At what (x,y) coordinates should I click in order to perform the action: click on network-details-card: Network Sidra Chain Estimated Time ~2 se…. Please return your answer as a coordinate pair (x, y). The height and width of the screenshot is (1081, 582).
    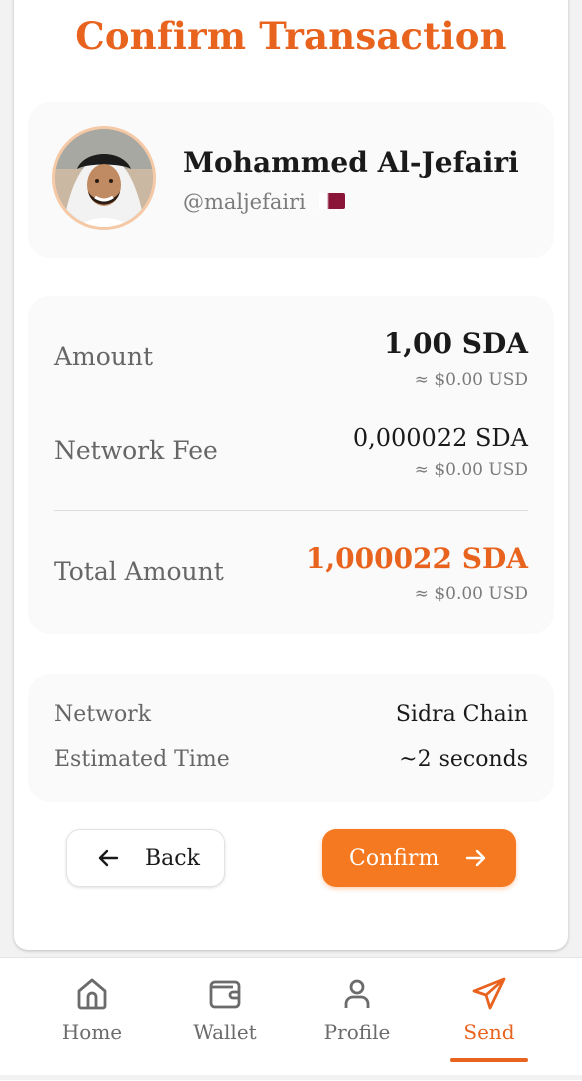
    Looking at the image, I should click on (291, 738).